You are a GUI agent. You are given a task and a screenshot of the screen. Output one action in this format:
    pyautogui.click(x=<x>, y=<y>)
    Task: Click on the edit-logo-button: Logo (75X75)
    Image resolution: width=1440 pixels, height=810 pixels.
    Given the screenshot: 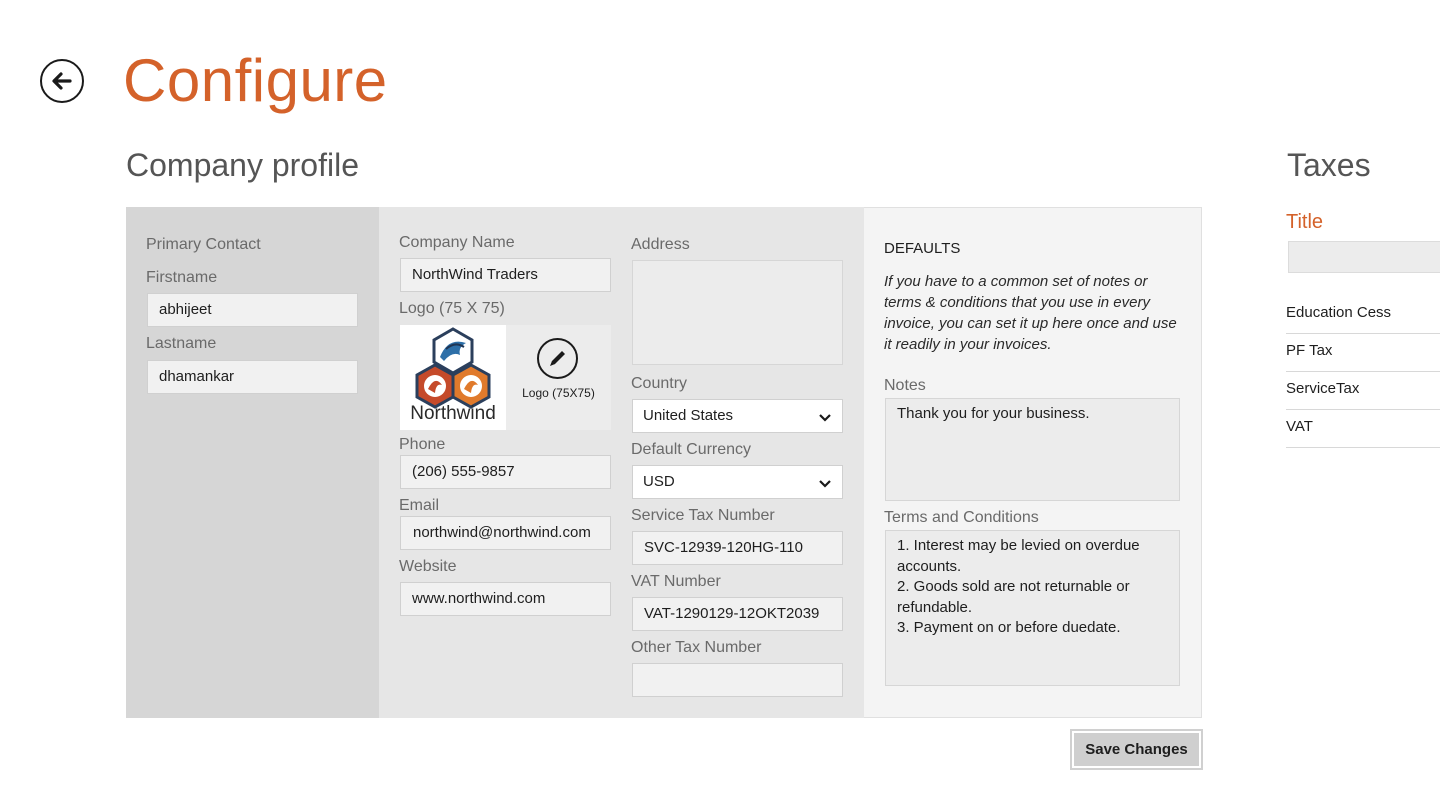 What is the action you would take?
    pyautogui.click(x=558, y=377)
    